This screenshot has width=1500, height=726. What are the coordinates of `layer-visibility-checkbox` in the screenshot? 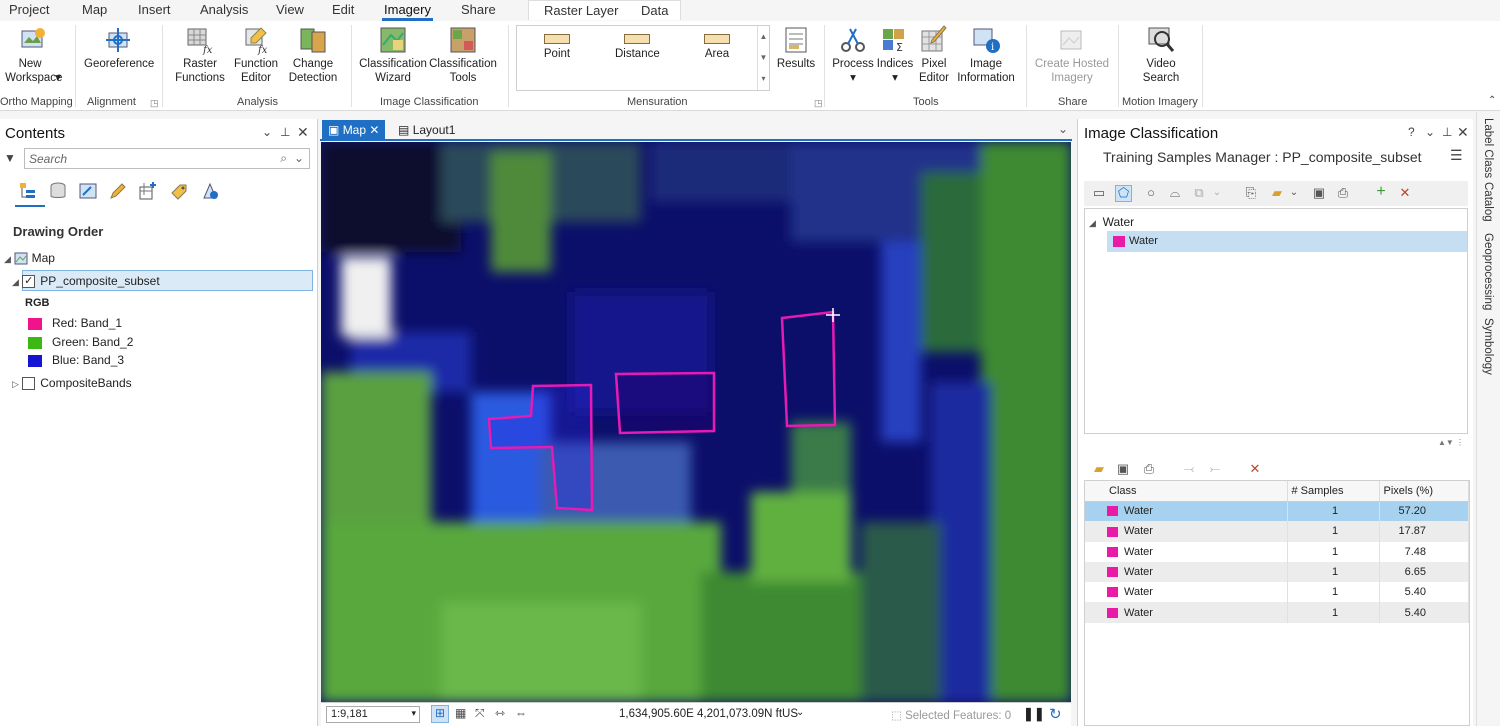 It's located at (29, 384).